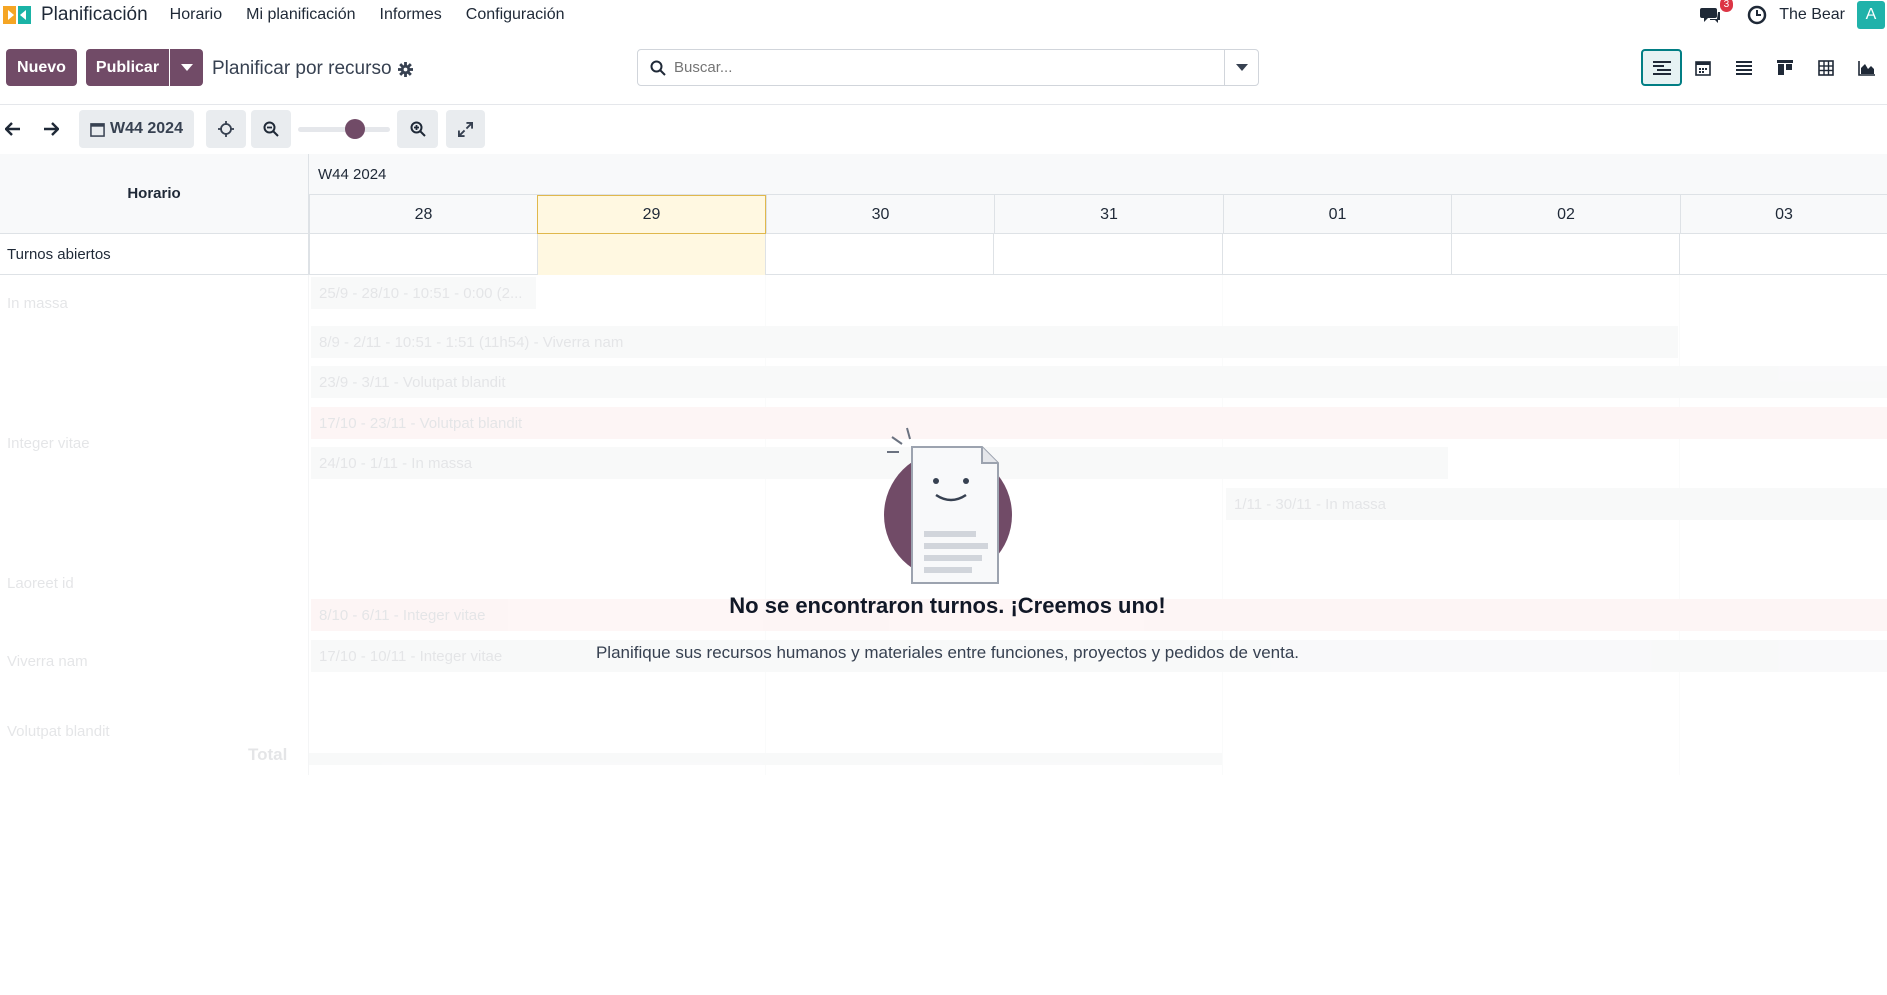  I want to click on empty-state-title: No se encontraron turnos. ¡Creemos uno!, so click(947, 605).